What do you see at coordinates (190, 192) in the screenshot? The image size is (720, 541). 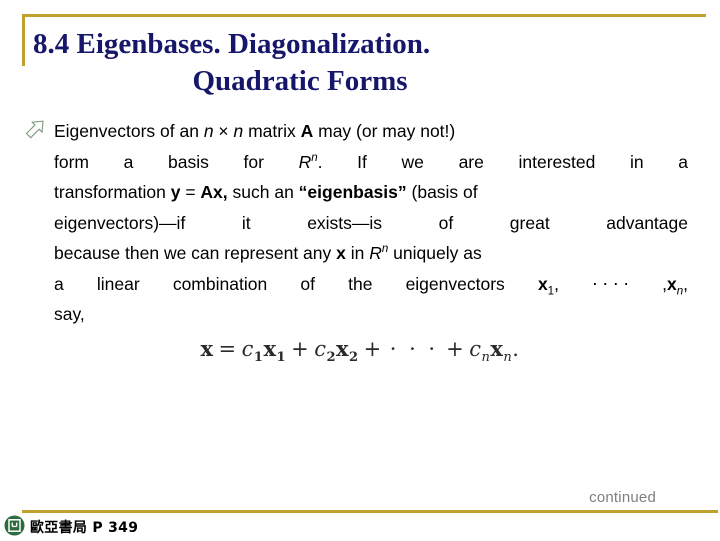 I see `line3-equals: =` at bounding box center [190, 192].